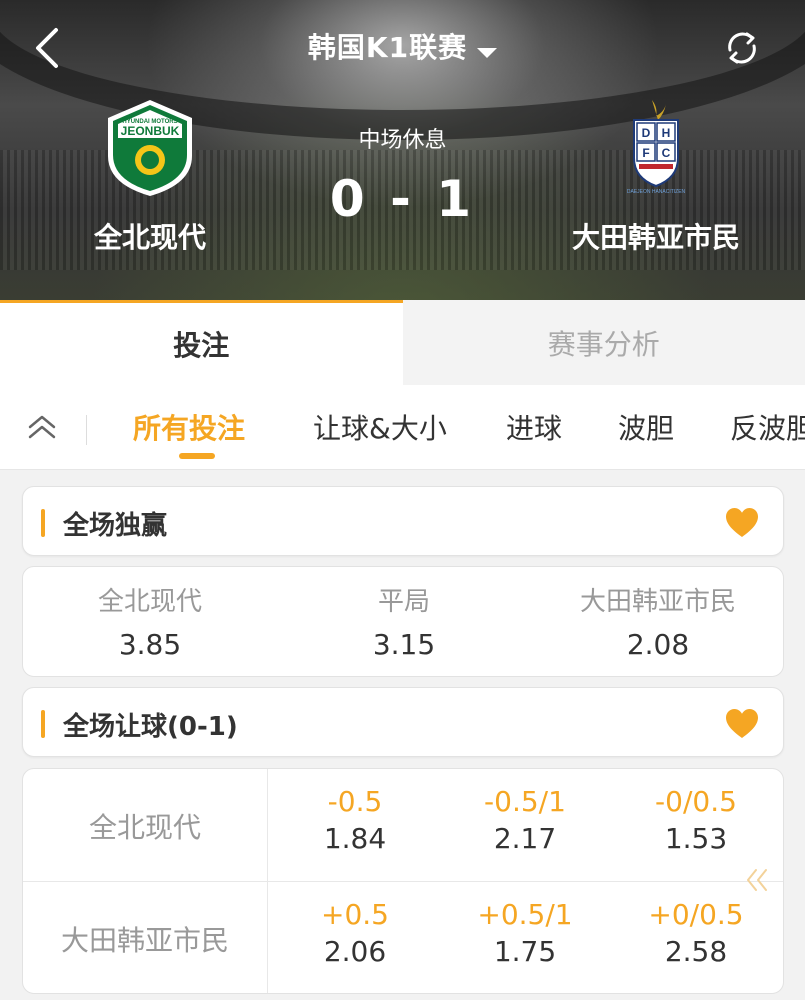 This screenshot has width=805, height=1000. What do you see at coordinates (656, 192) in the screenshot?
I see `svg-text: DAEJEON HANACITIZEN` at bounding box center [656, 192].